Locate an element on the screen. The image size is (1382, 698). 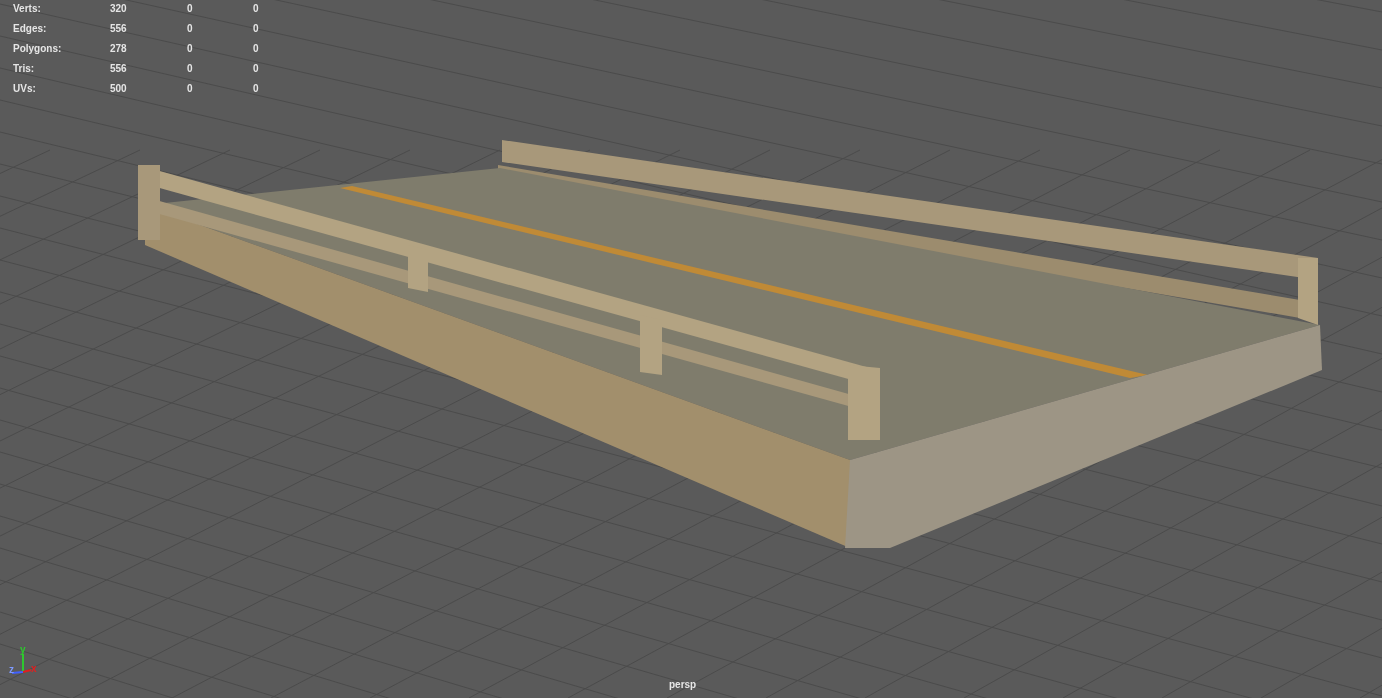
stat-value: 500 is located at coordinates (119, 88).